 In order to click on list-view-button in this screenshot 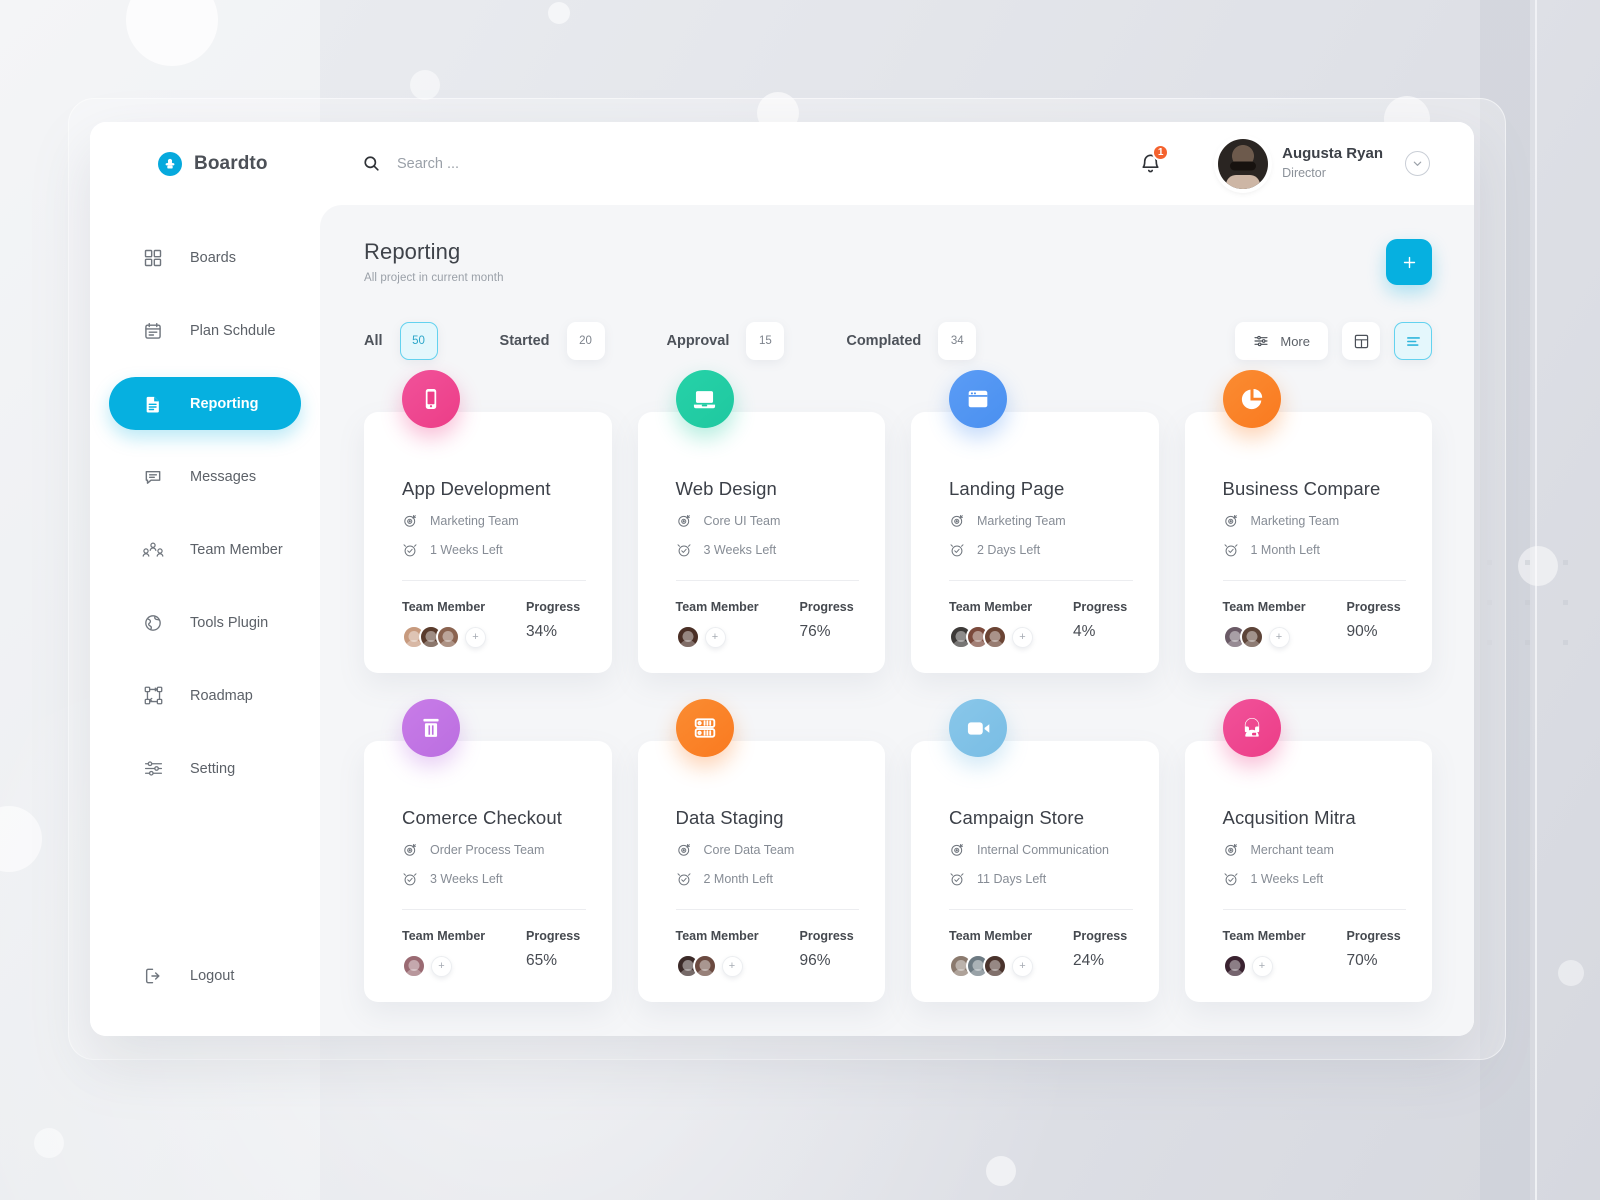, I will do `click(1413, 341)`.